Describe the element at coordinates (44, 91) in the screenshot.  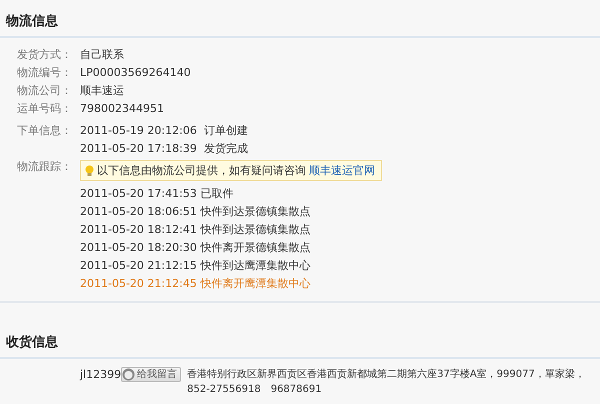
I see `field-label: 物流公司：` at that location.